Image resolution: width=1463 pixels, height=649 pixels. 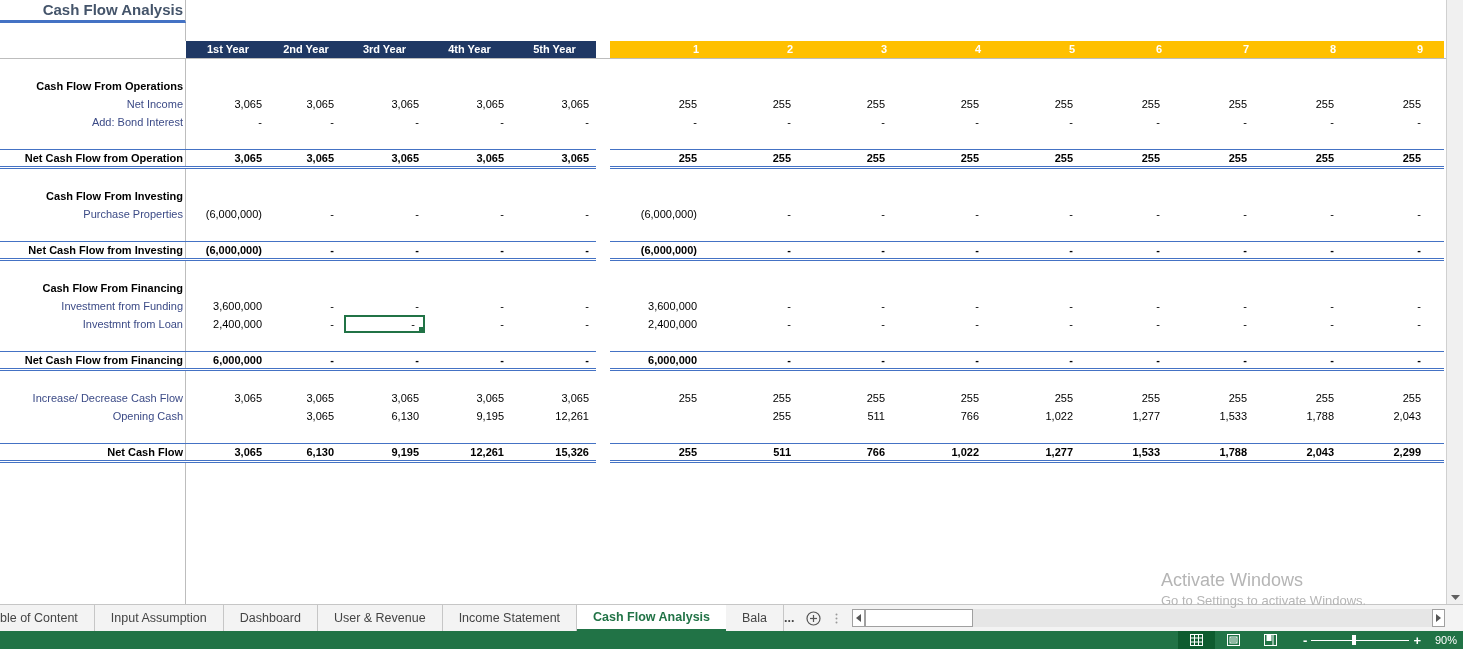 I want to click on table-cell: 15,326, so click(x=554, y=452).